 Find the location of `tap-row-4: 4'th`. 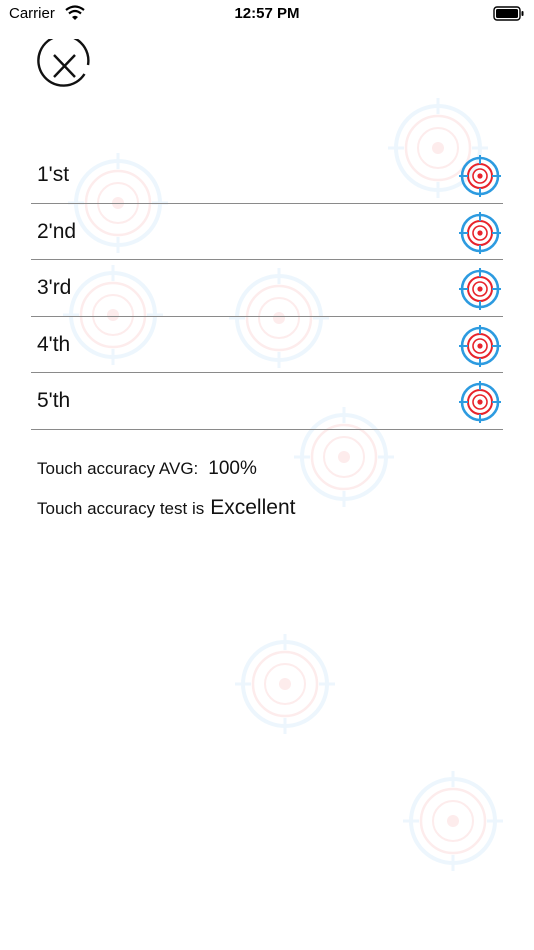

tap-row-4: 4'th is located at coordinates (267, 345).